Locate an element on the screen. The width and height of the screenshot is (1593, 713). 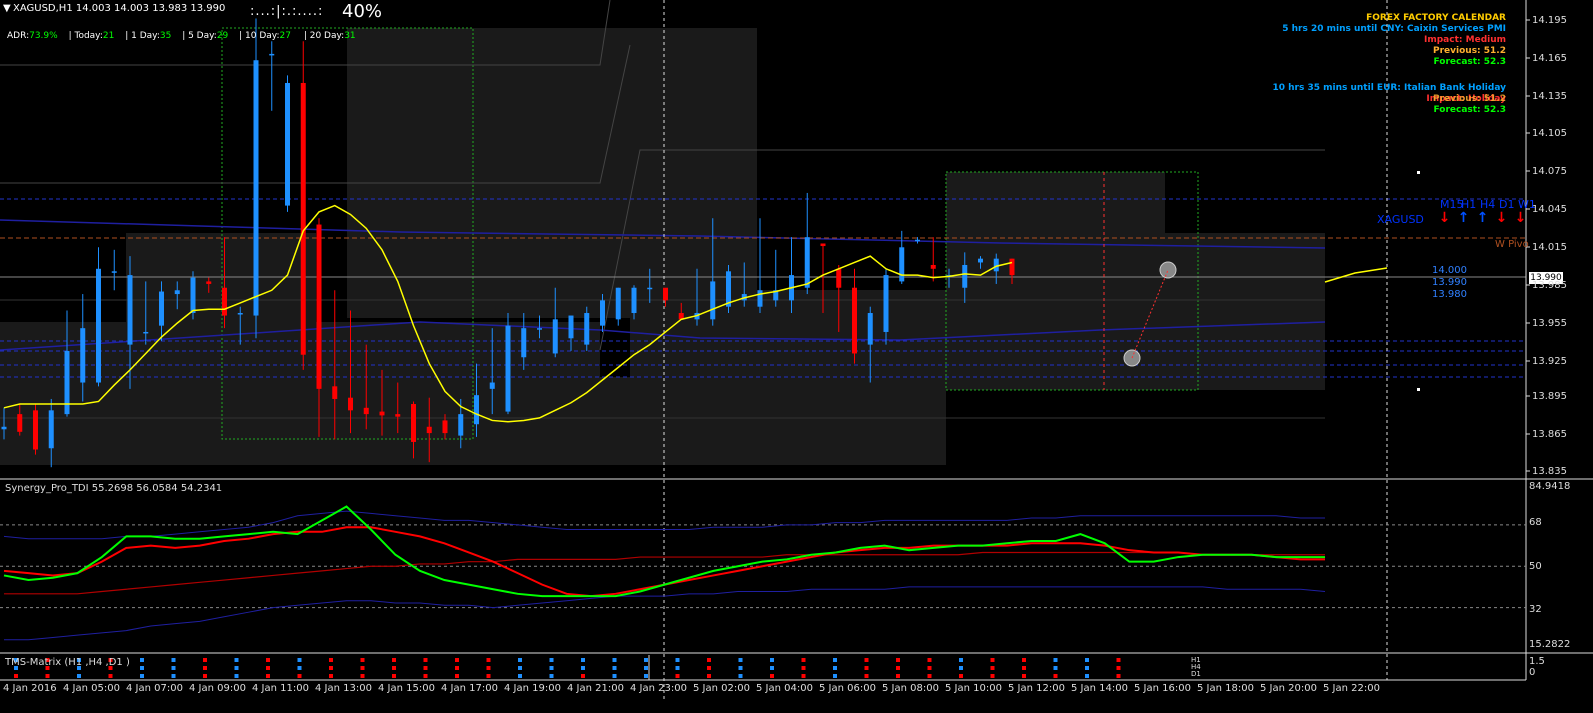
adr-value: 73.9% is located at coordinates (43, 36).